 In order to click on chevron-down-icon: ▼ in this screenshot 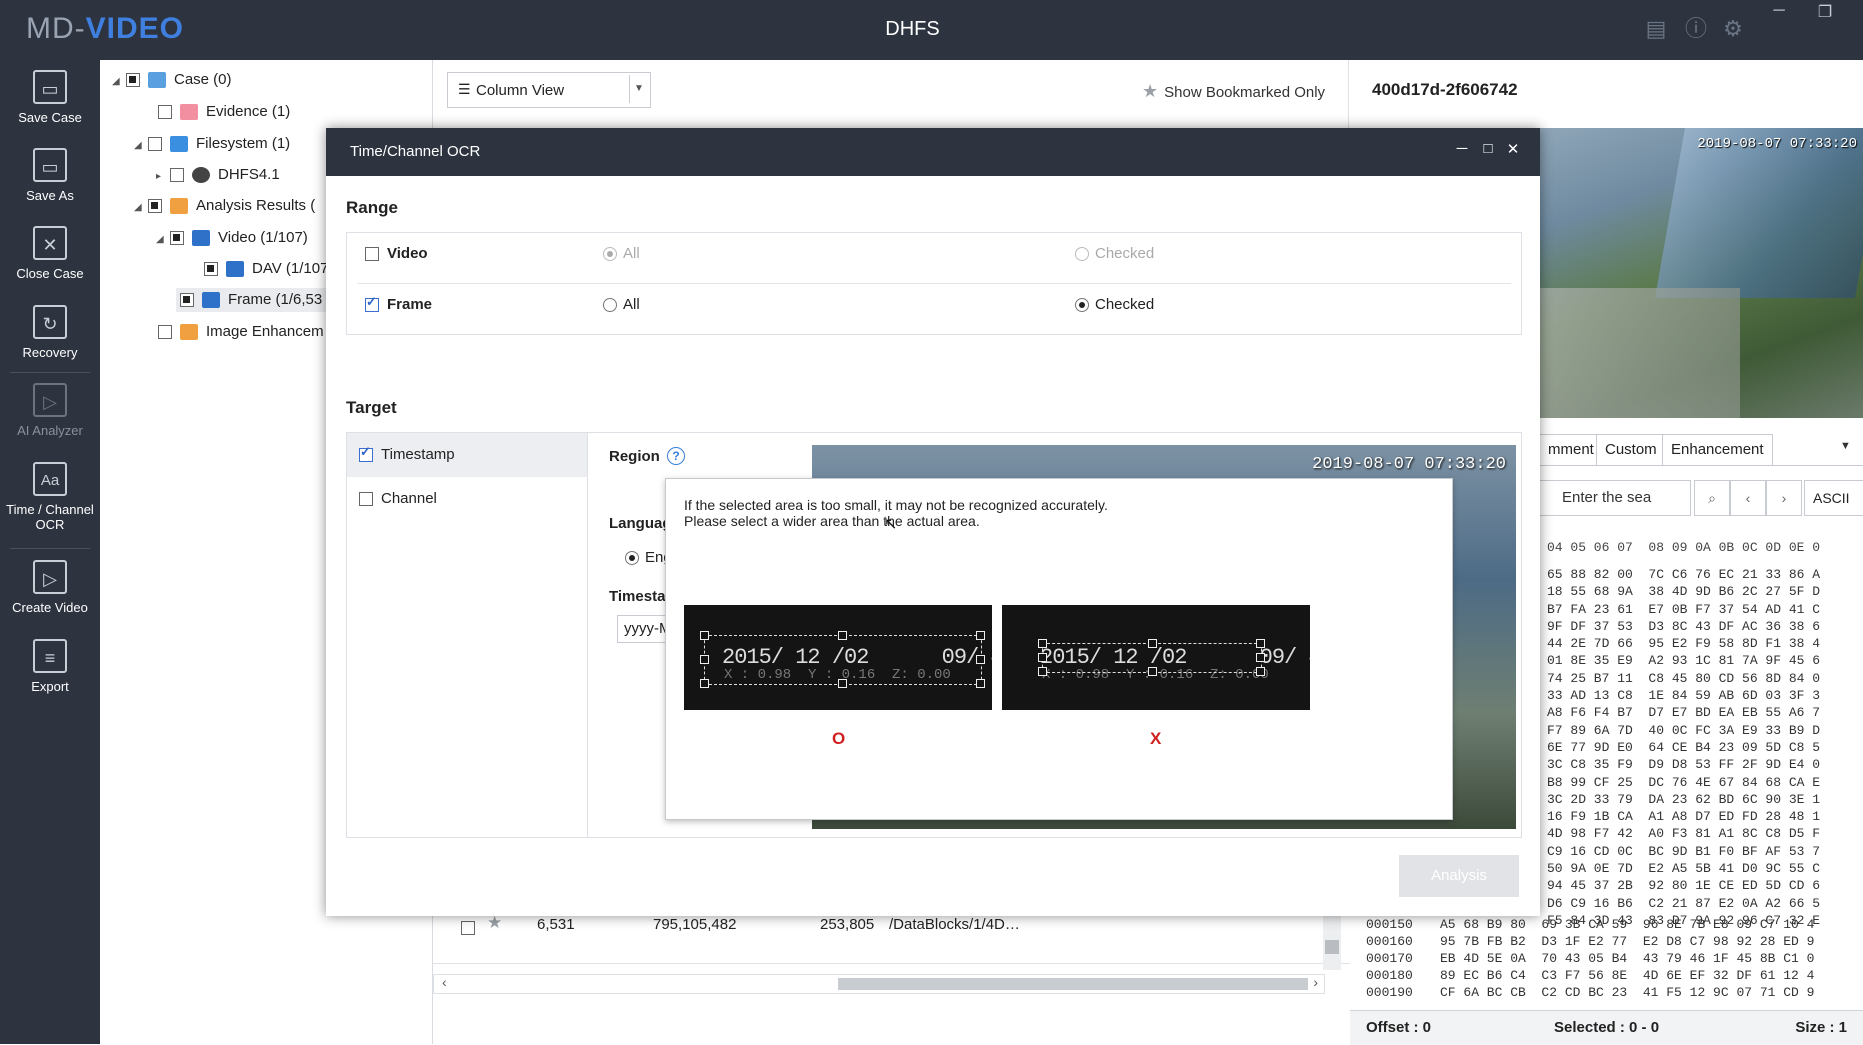, I will do `click(638, 89)`.